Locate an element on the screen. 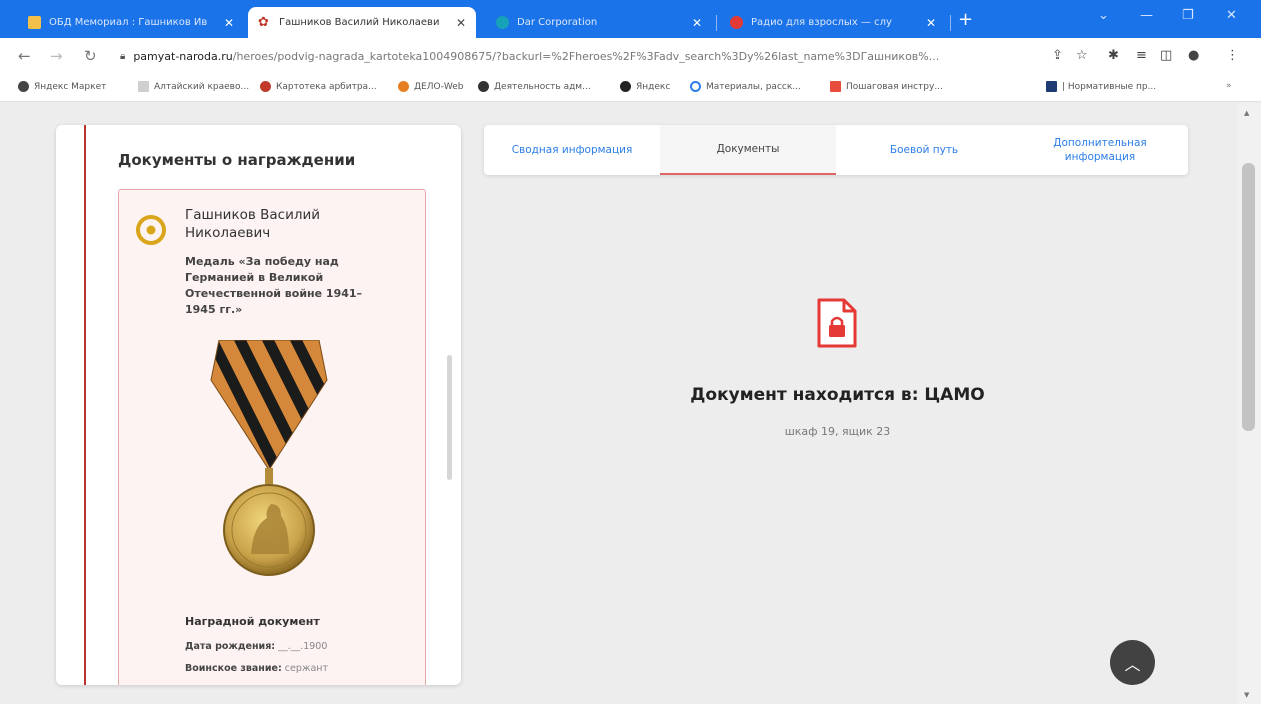 This screenshot has height=704, width=1261. maximize-icon: ❐ is located at coordinates (1188, 15).